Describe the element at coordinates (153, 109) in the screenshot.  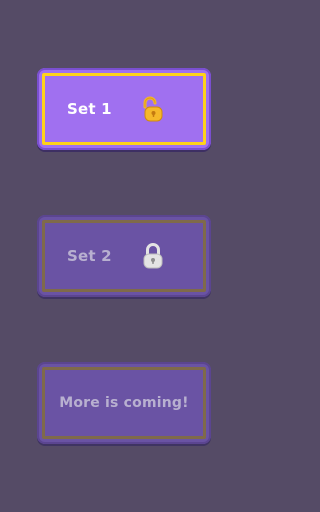
I see `unlocked-padlock-icon` at that location.